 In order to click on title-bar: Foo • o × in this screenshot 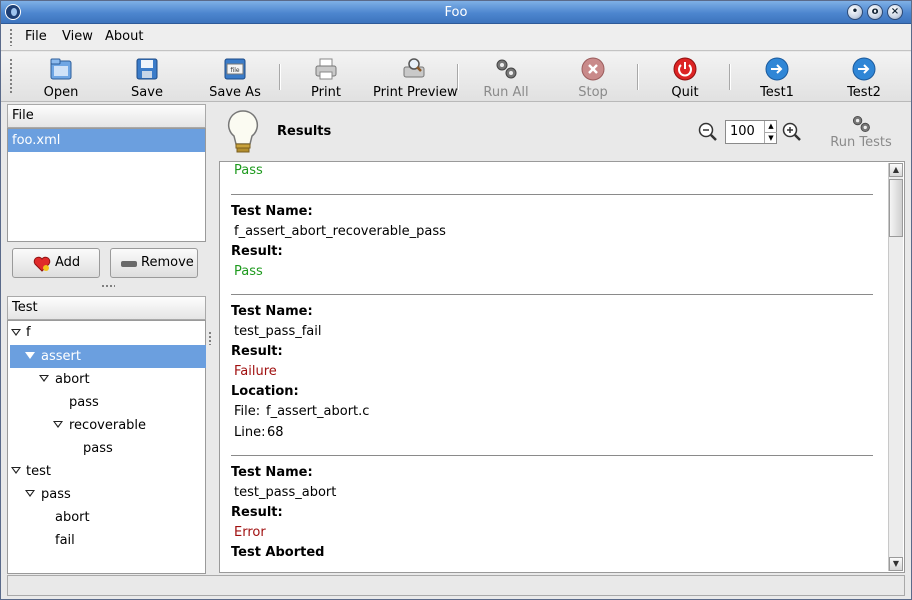, I will do `click(456, 12)`.